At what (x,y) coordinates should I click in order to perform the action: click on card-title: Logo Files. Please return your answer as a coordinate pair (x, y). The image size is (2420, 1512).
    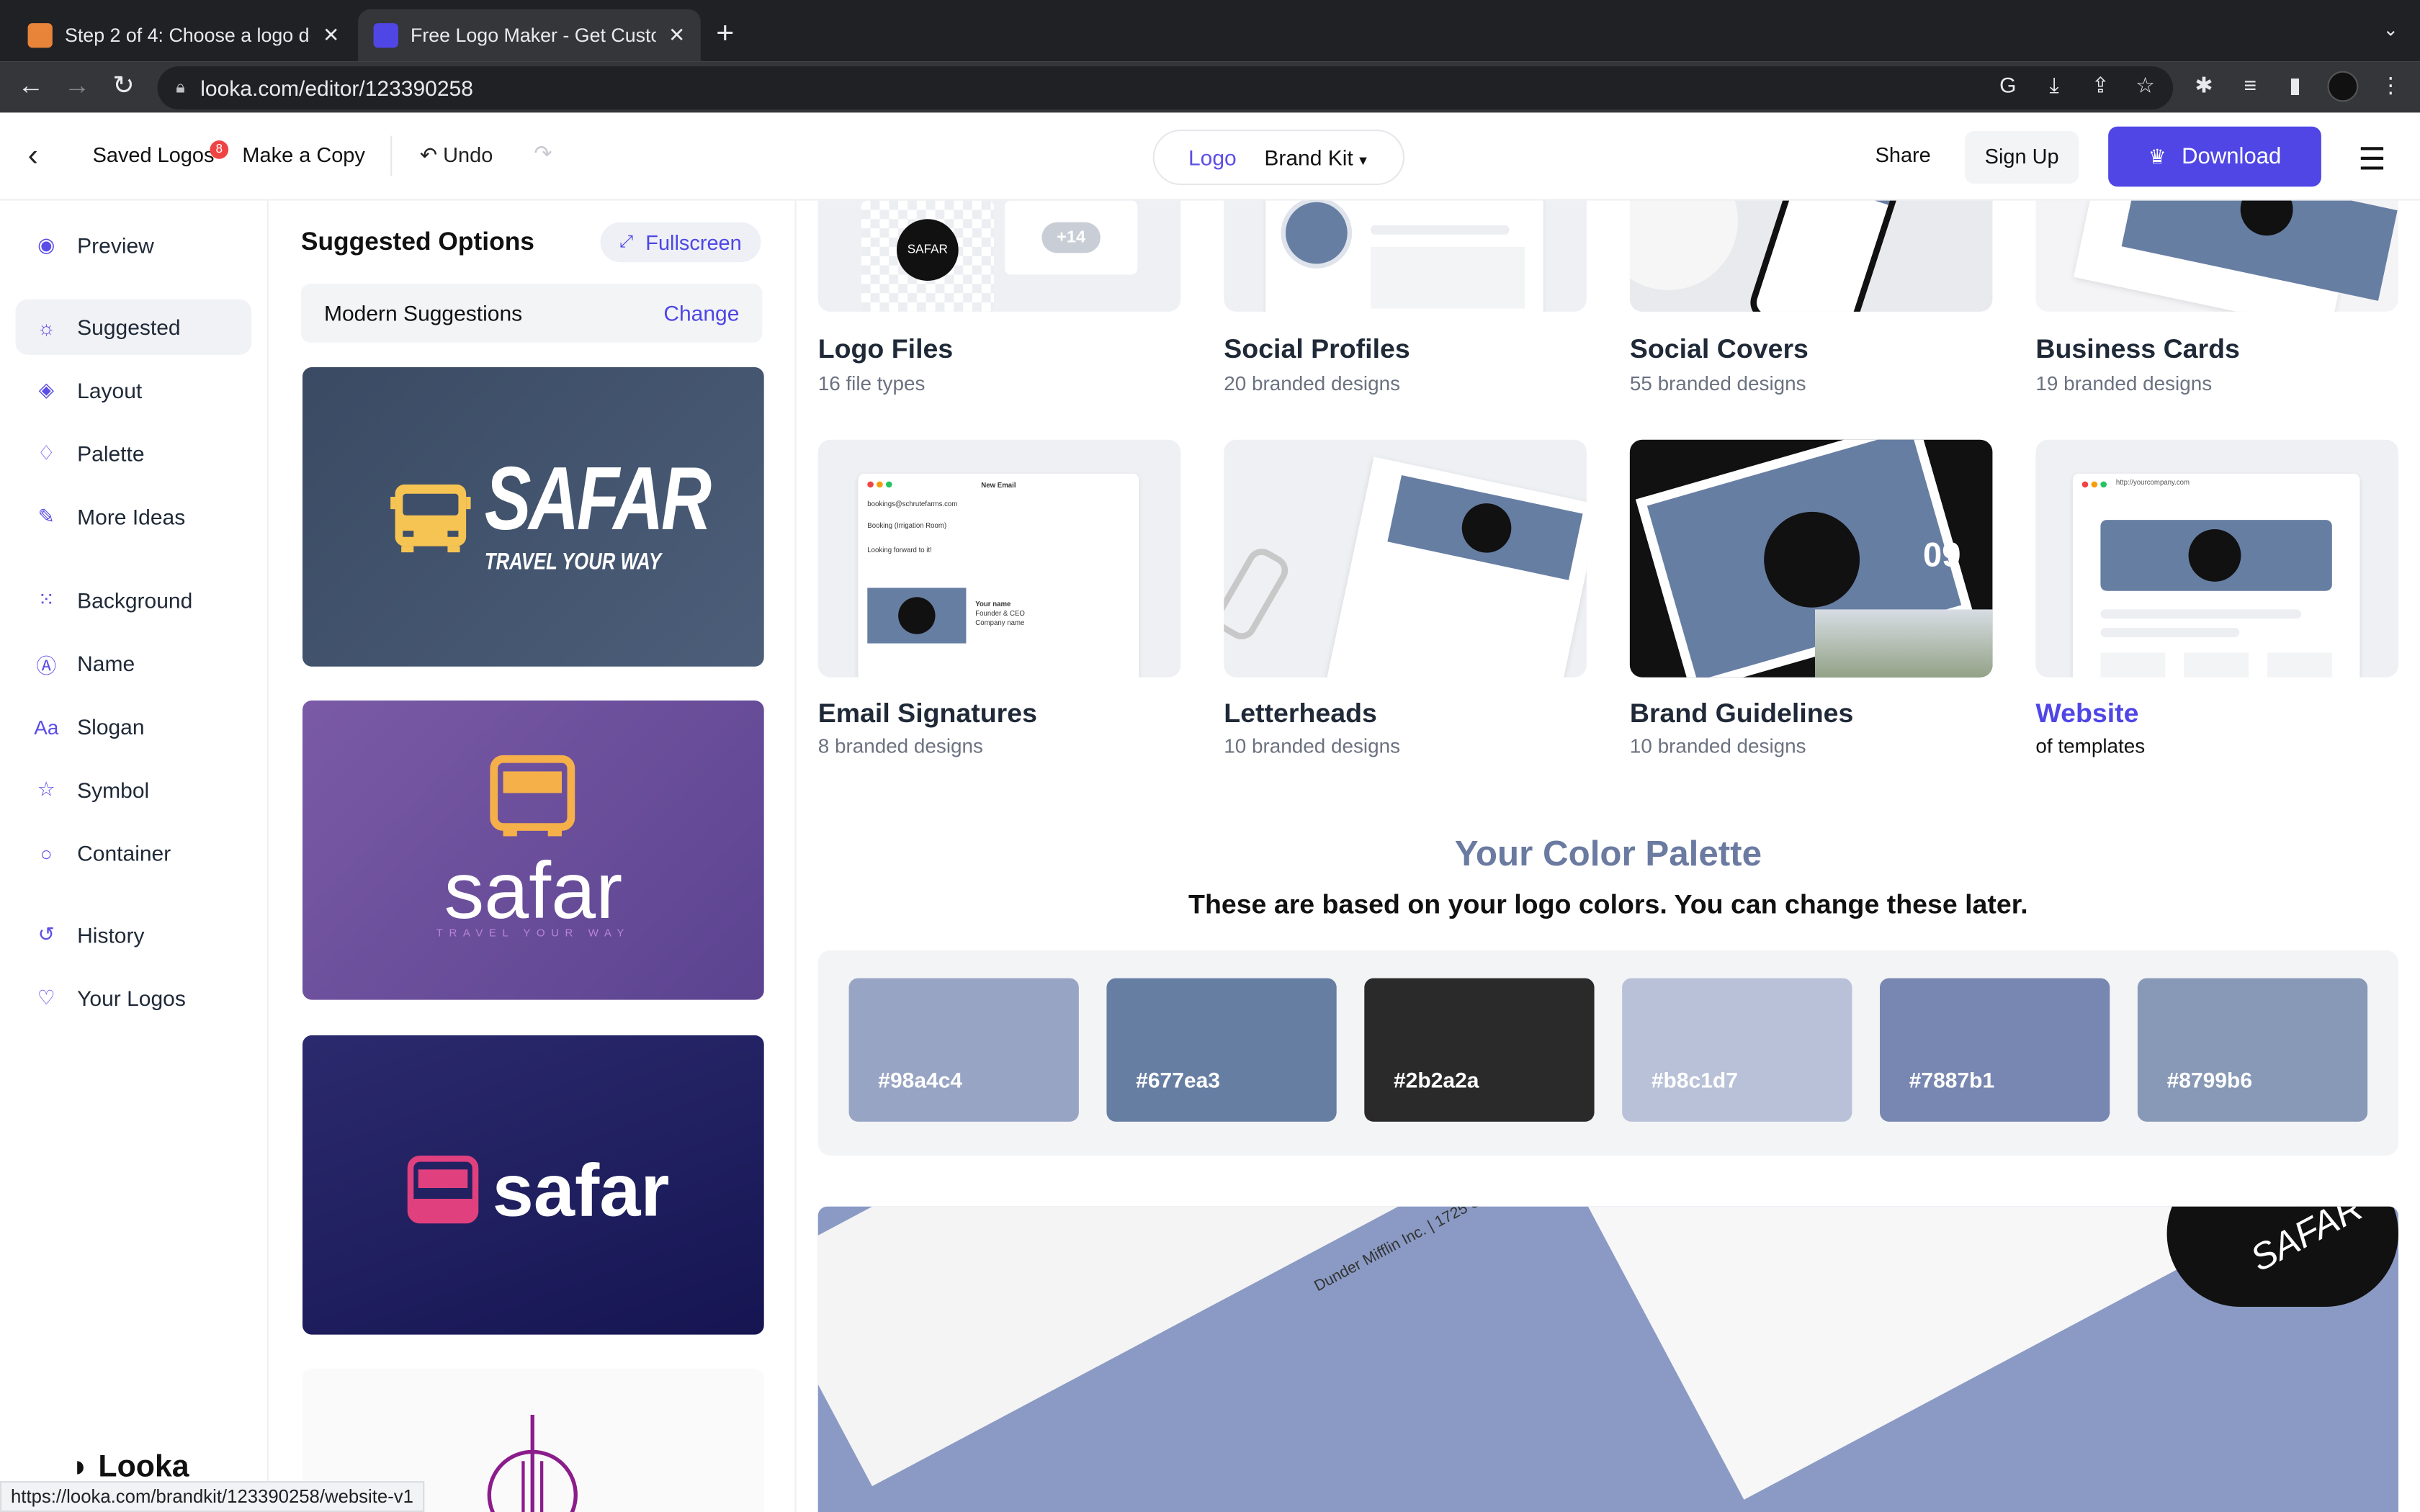
    Looking at the image, I should click on (886, 349).